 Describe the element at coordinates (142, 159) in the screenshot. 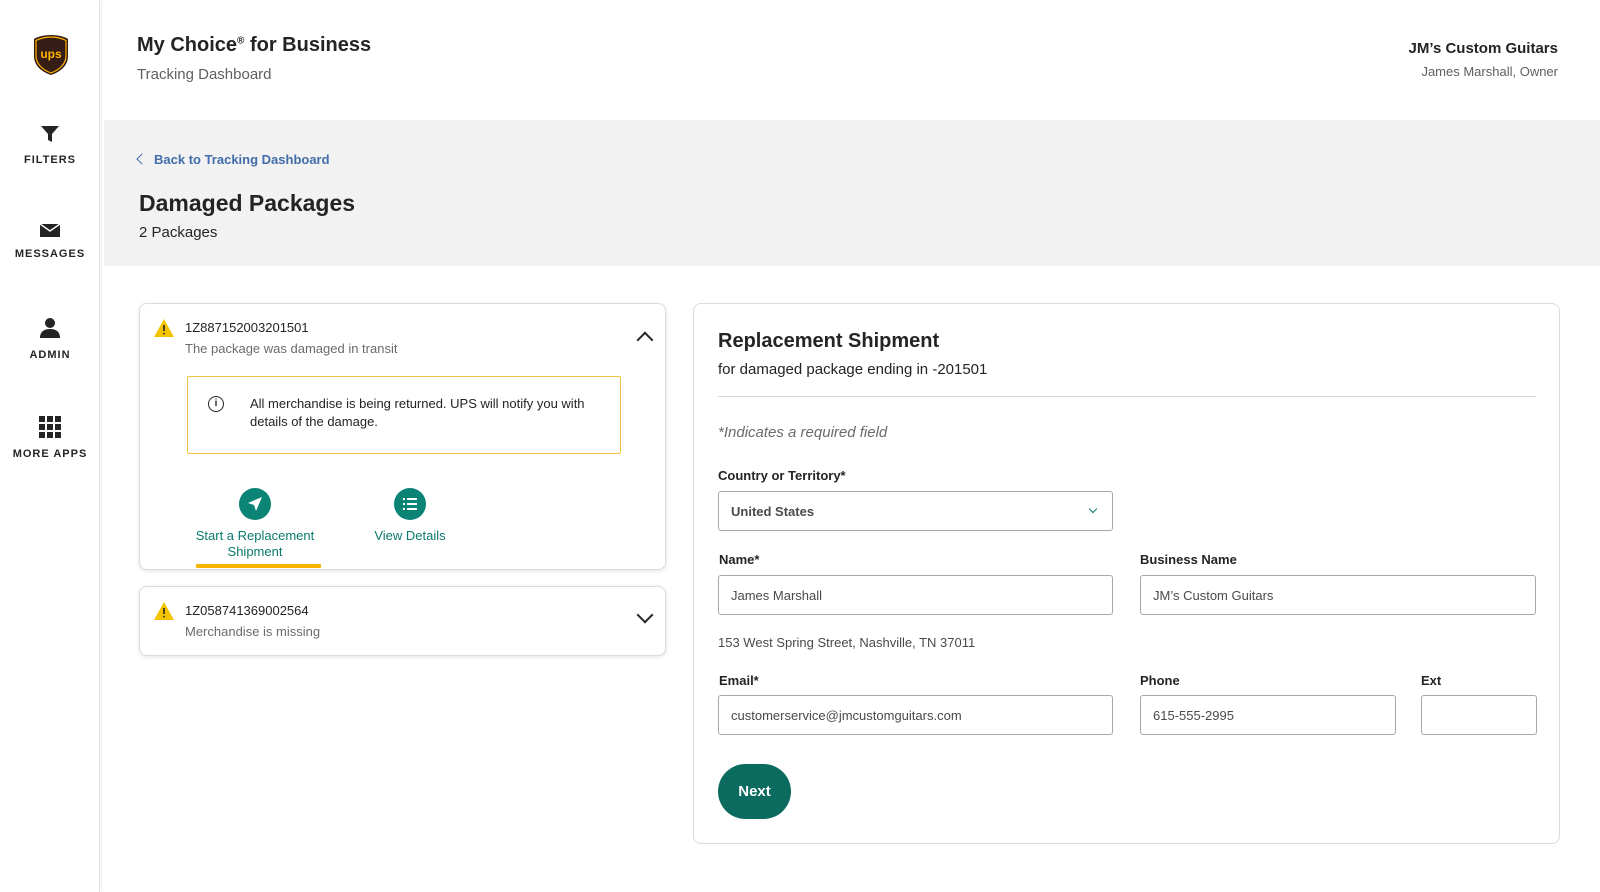

I see `chevron-left-icon` at that location.